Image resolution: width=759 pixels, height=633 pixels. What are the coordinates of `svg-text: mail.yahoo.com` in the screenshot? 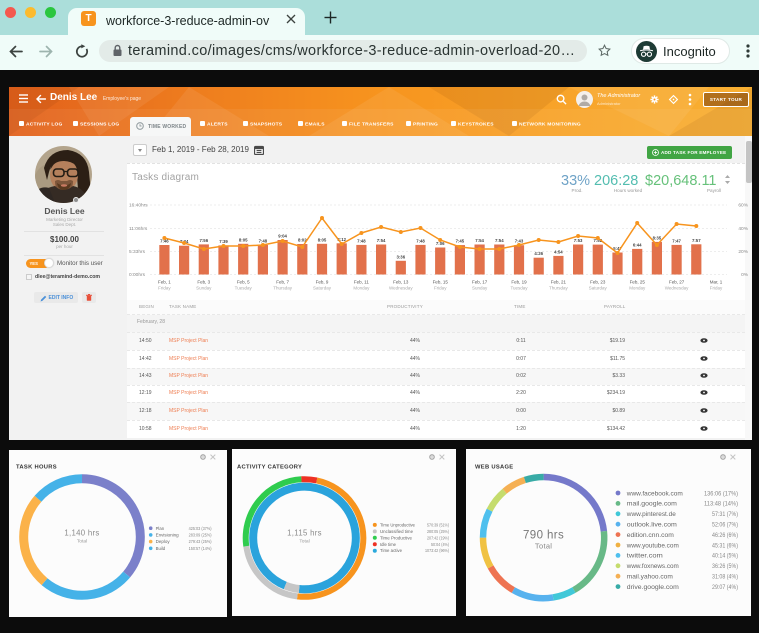 It's located at (650, 577).